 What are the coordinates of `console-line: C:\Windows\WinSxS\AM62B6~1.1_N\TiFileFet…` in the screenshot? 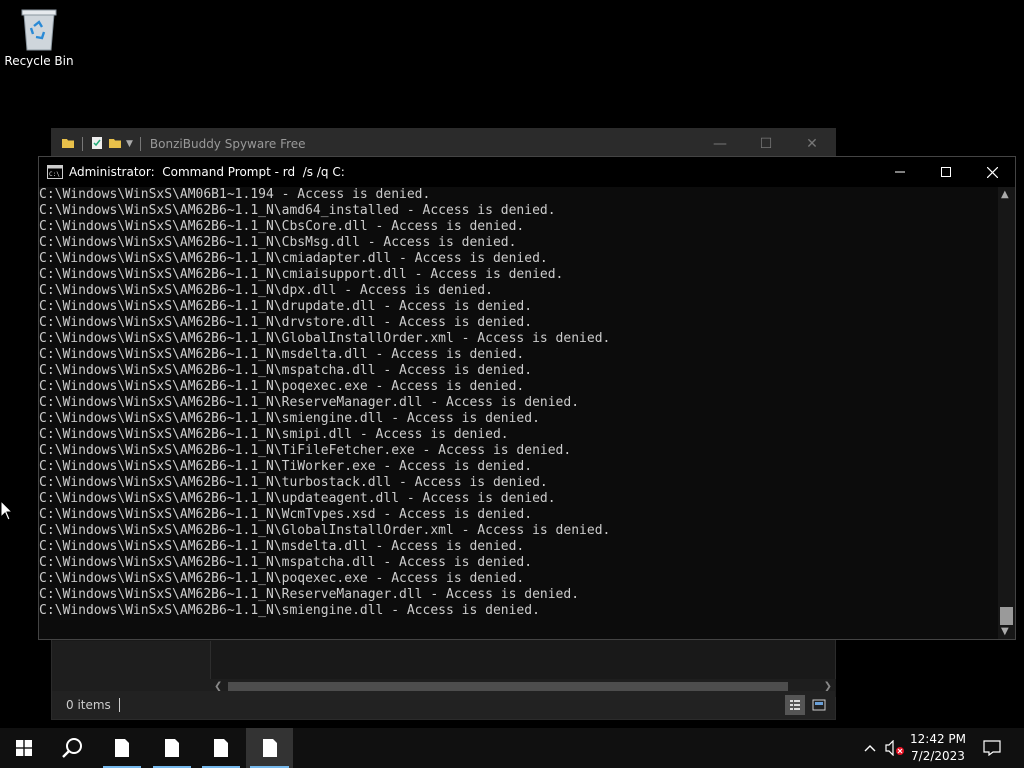 It's located at (305, 450).